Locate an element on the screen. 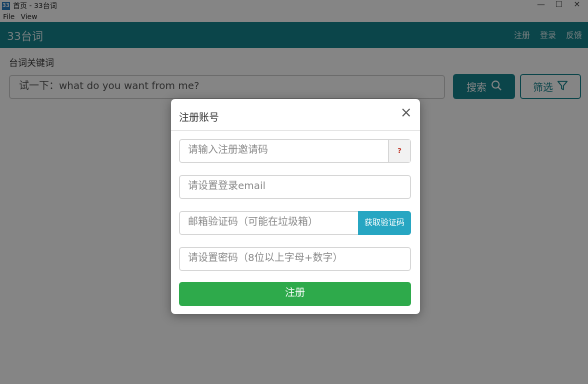 The height and width of the screenshot is (384, 588). modal-close-button: × is located at coordinates (406, 113).